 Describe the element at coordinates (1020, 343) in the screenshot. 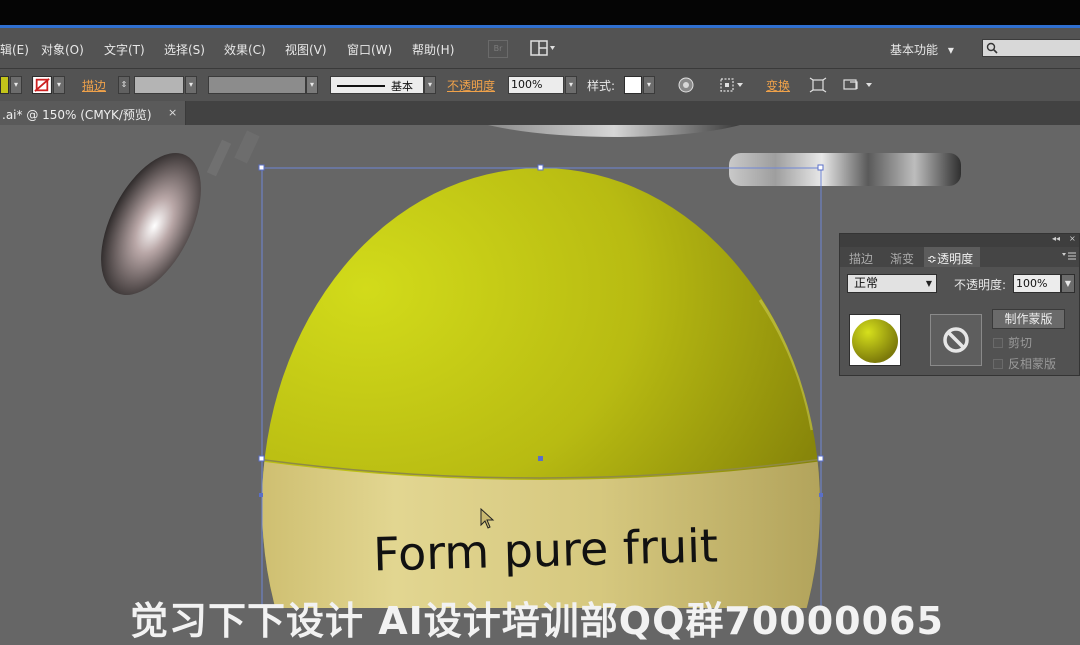

I see `clip-label: 剪切` at that location.